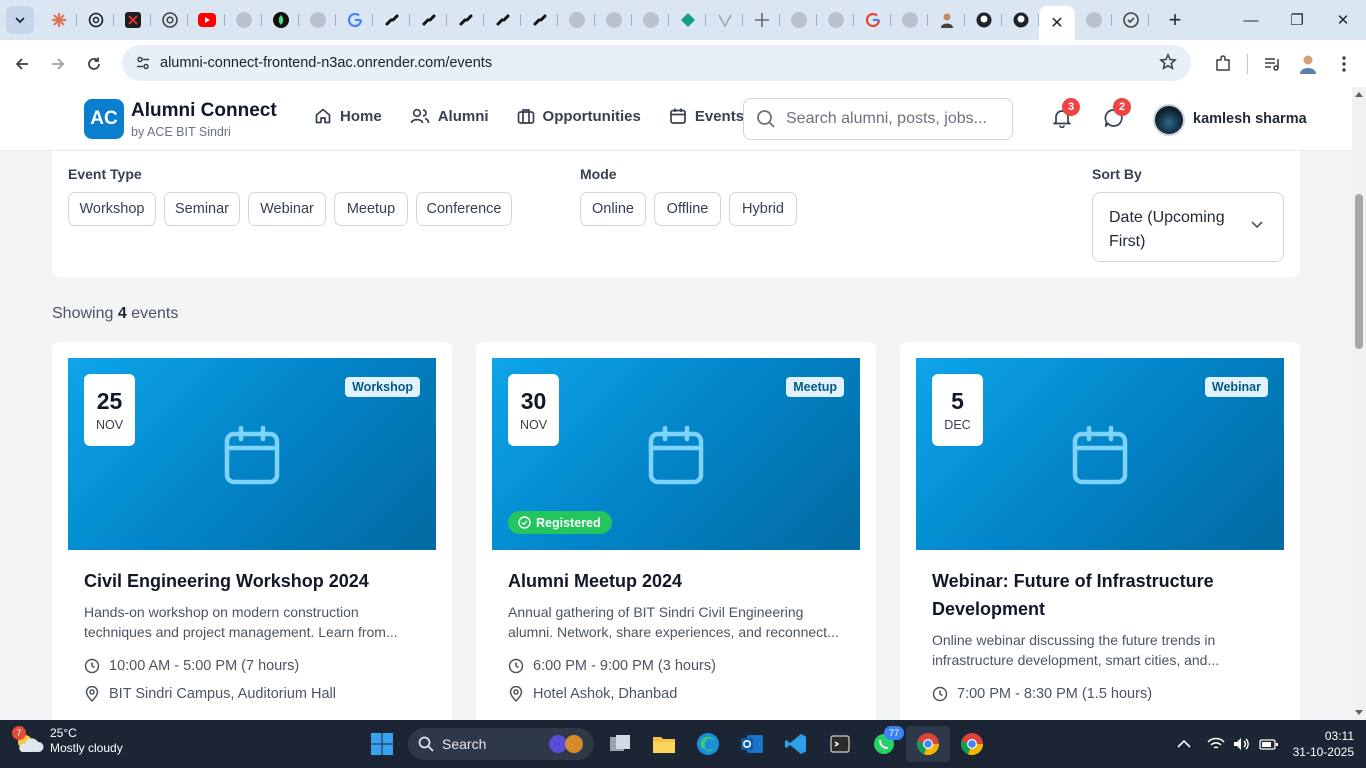 The height and width of the screenshot is (768, 1366). Describe the element at coordinates (708, 744) in the screenshot. I see `edge-app` at that location.